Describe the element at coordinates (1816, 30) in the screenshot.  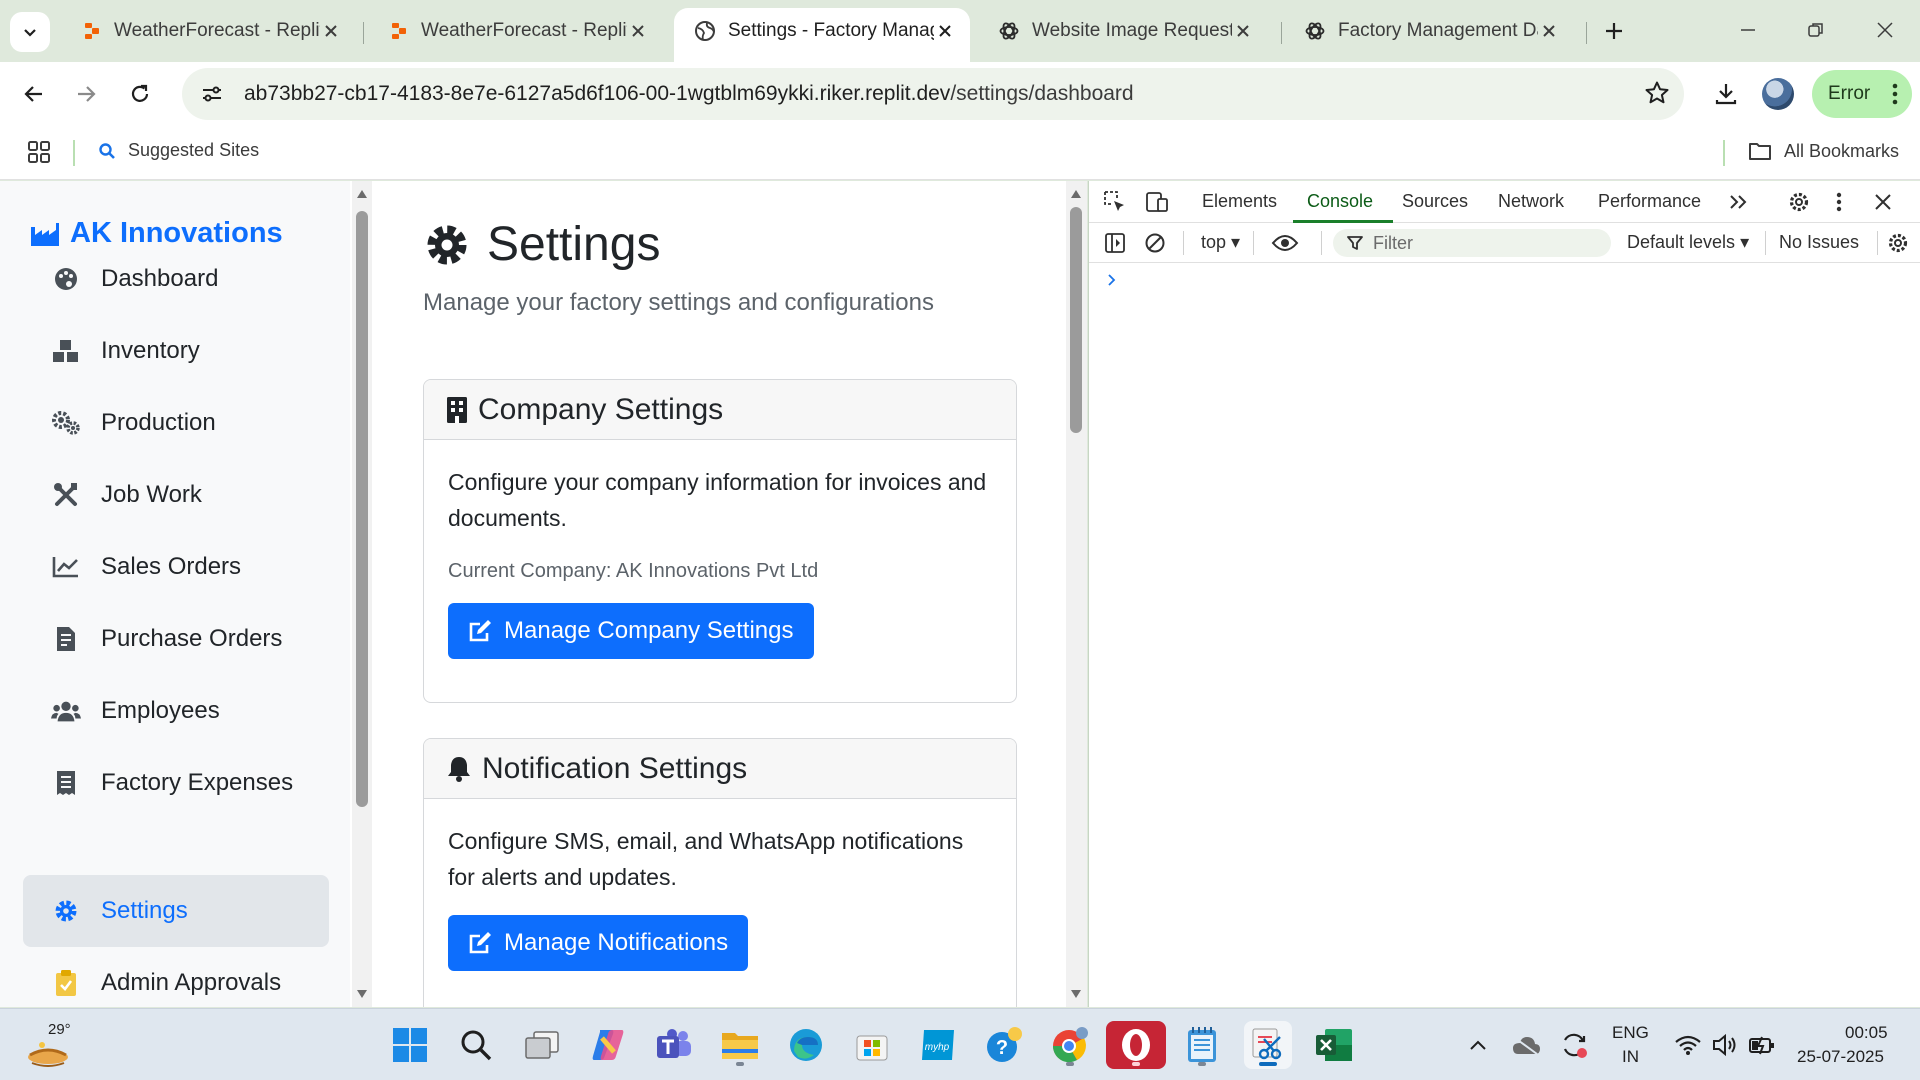
I see `restore-button` at that location.